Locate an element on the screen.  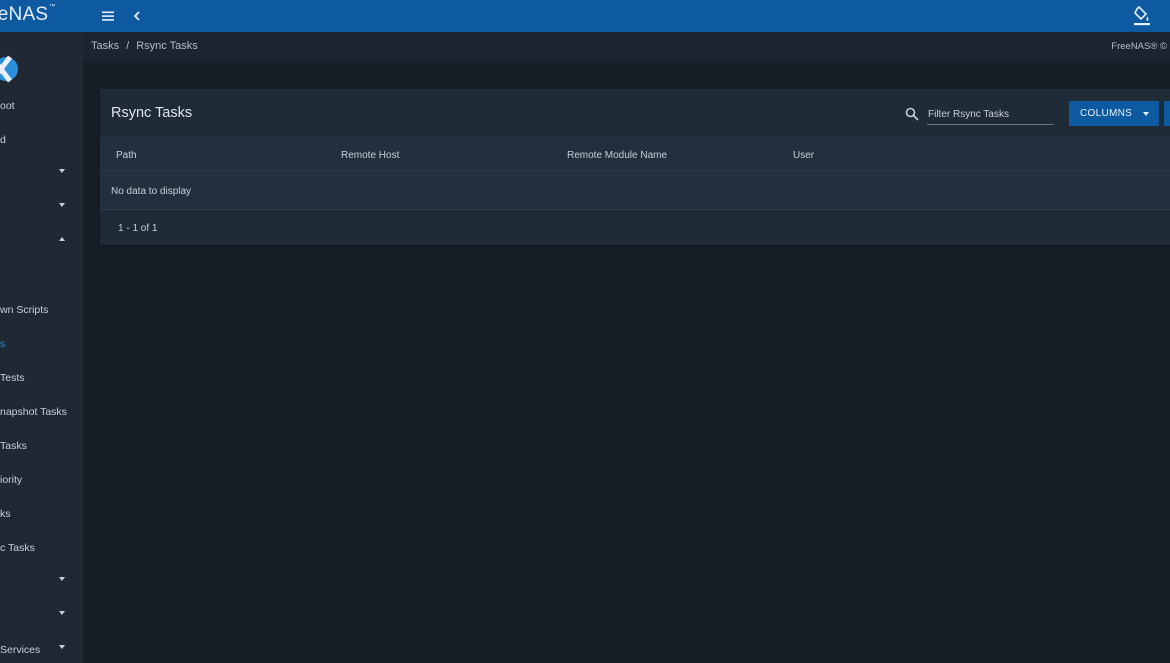
card-title: Rsync Tasks is located at coordinates (152, 113).